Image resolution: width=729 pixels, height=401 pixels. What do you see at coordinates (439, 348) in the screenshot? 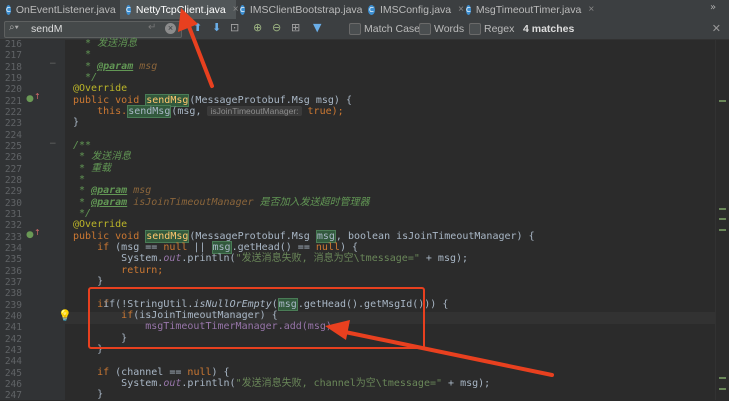
I see `annotation-arrow-code` at bounding box center [439, 348].